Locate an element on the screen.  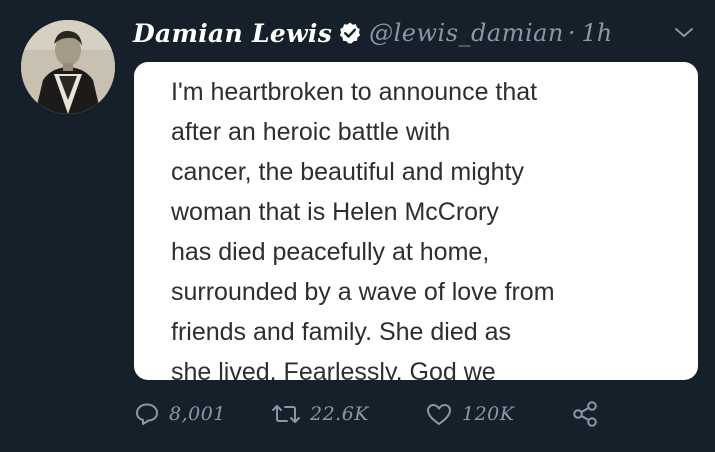
image-text-line: has died peacefully at home, is located at coordinates (330, 252).